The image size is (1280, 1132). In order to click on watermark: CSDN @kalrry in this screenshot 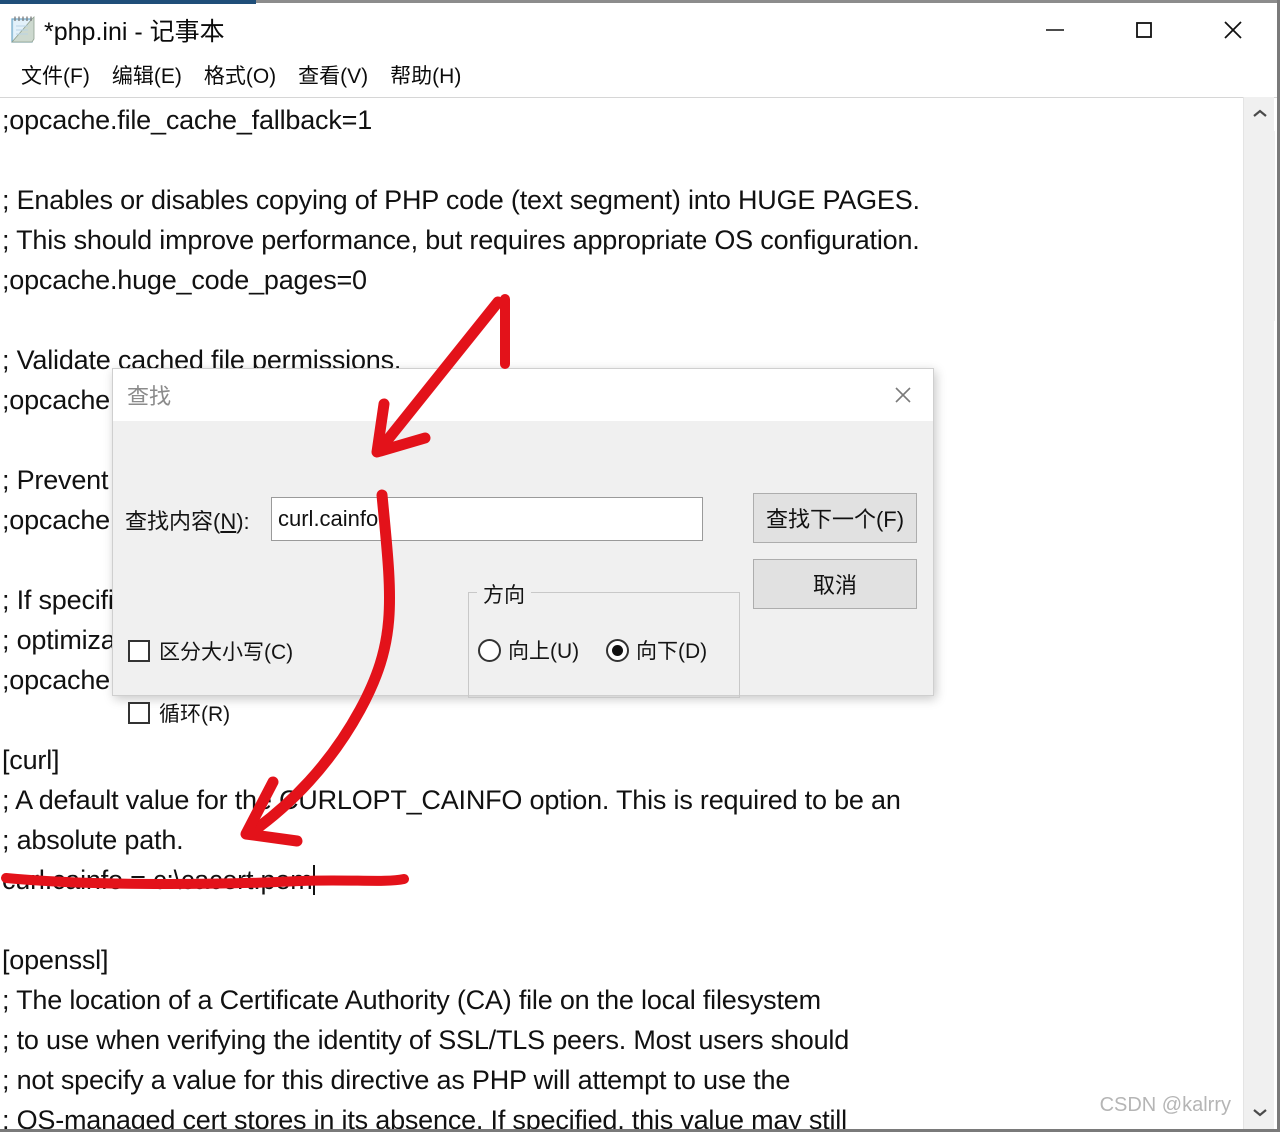, I will do `click(1165, 1105)`.